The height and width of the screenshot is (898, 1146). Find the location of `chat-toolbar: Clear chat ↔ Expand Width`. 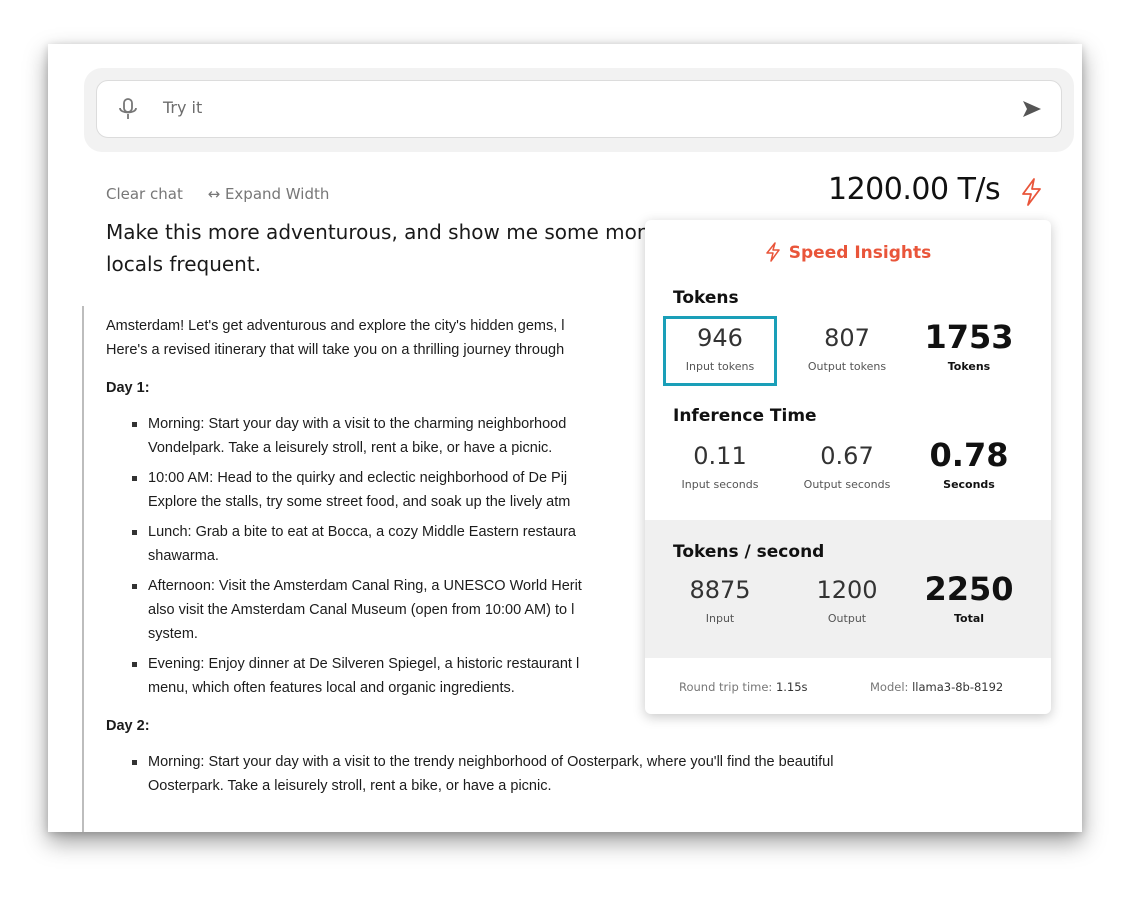

chat-toolbar: Clear chat ↔ Expand Width is located at coordinates (227, 194).